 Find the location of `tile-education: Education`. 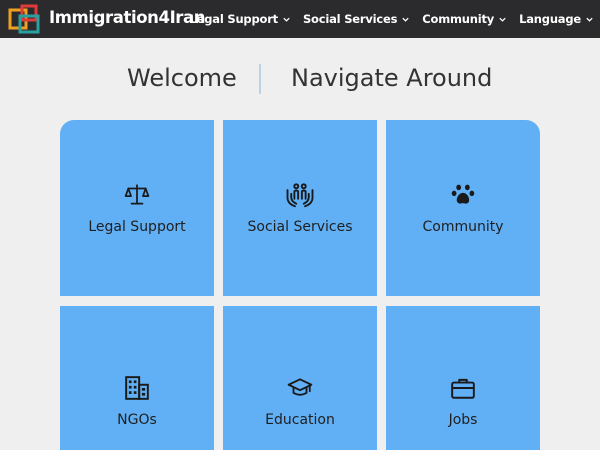

tile-education: Education is located at coordinates (300, 378).